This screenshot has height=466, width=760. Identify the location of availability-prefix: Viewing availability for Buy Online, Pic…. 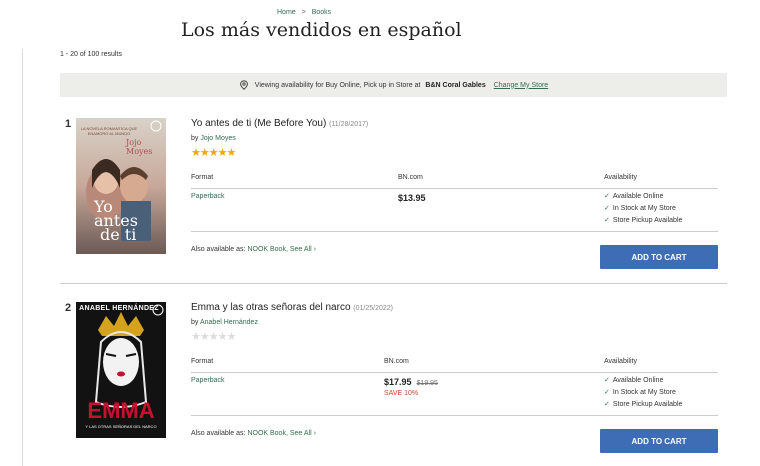
(337, 85).